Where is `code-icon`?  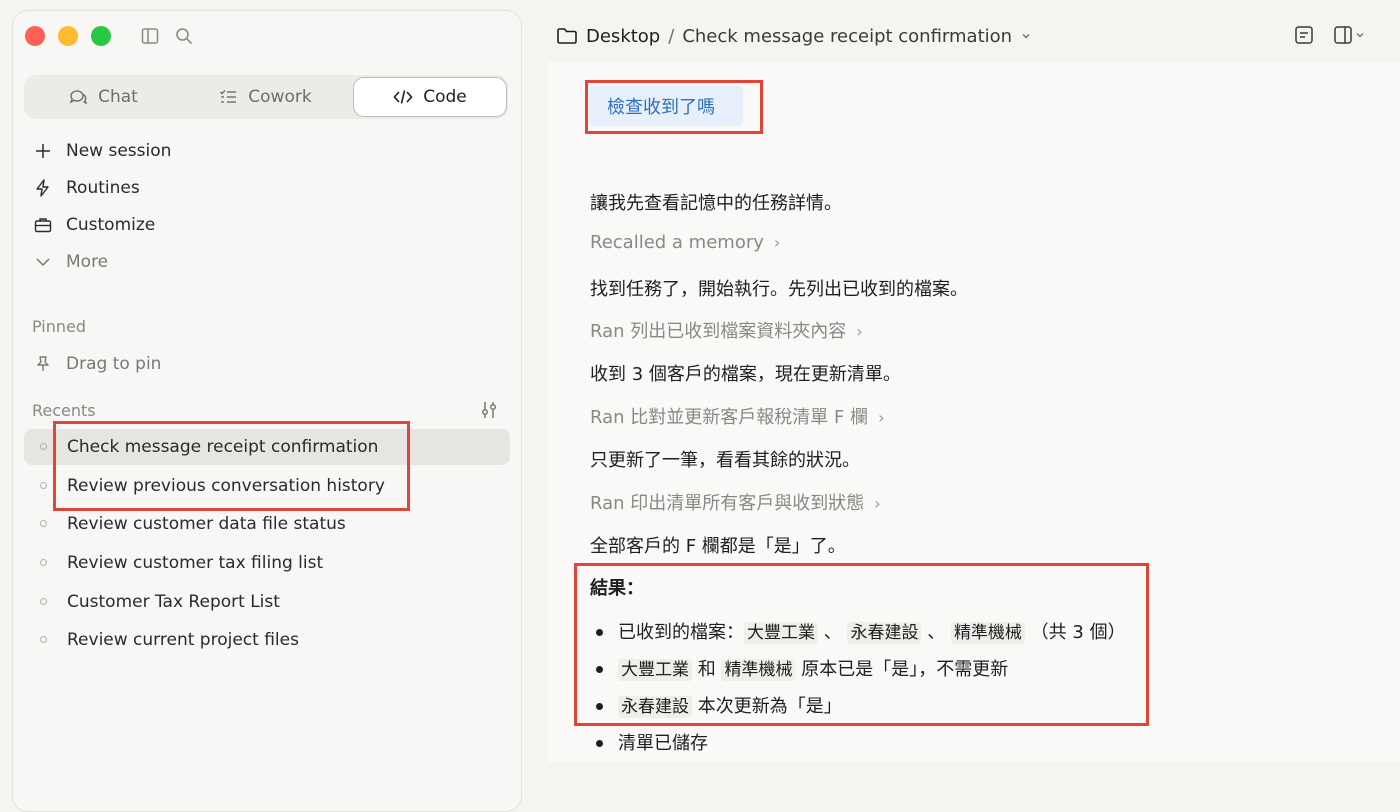
code-icon is located at coordinates (403, 97).